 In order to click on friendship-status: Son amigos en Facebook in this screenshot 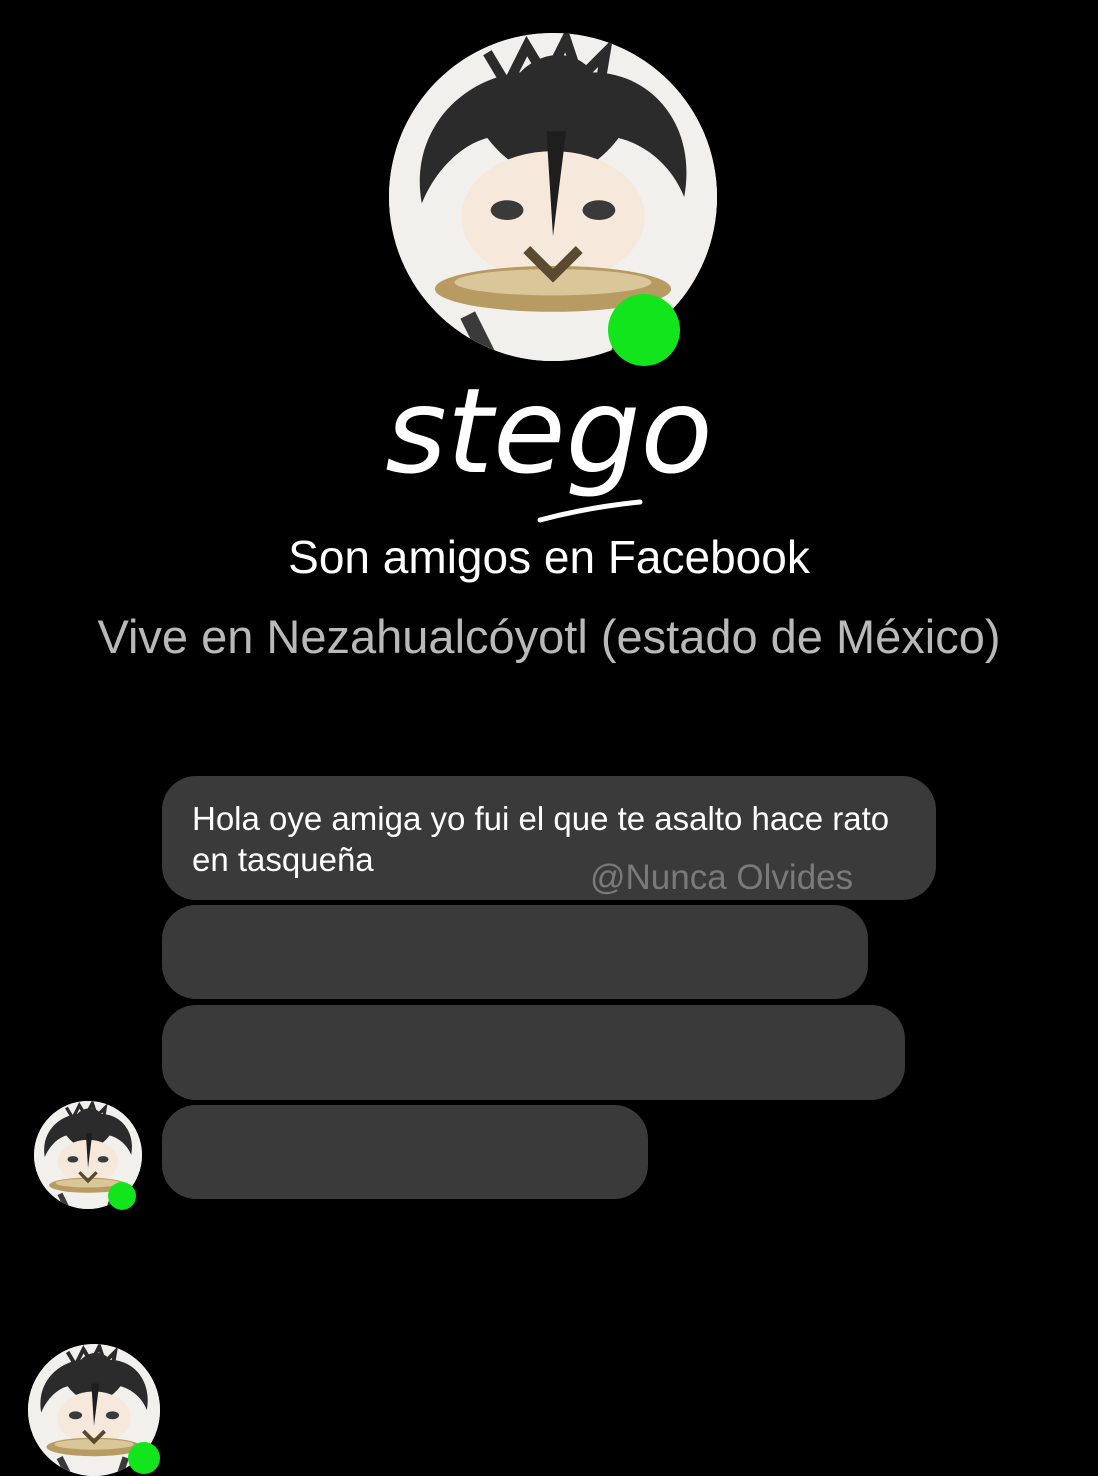, I will do `click(549, 557)`.